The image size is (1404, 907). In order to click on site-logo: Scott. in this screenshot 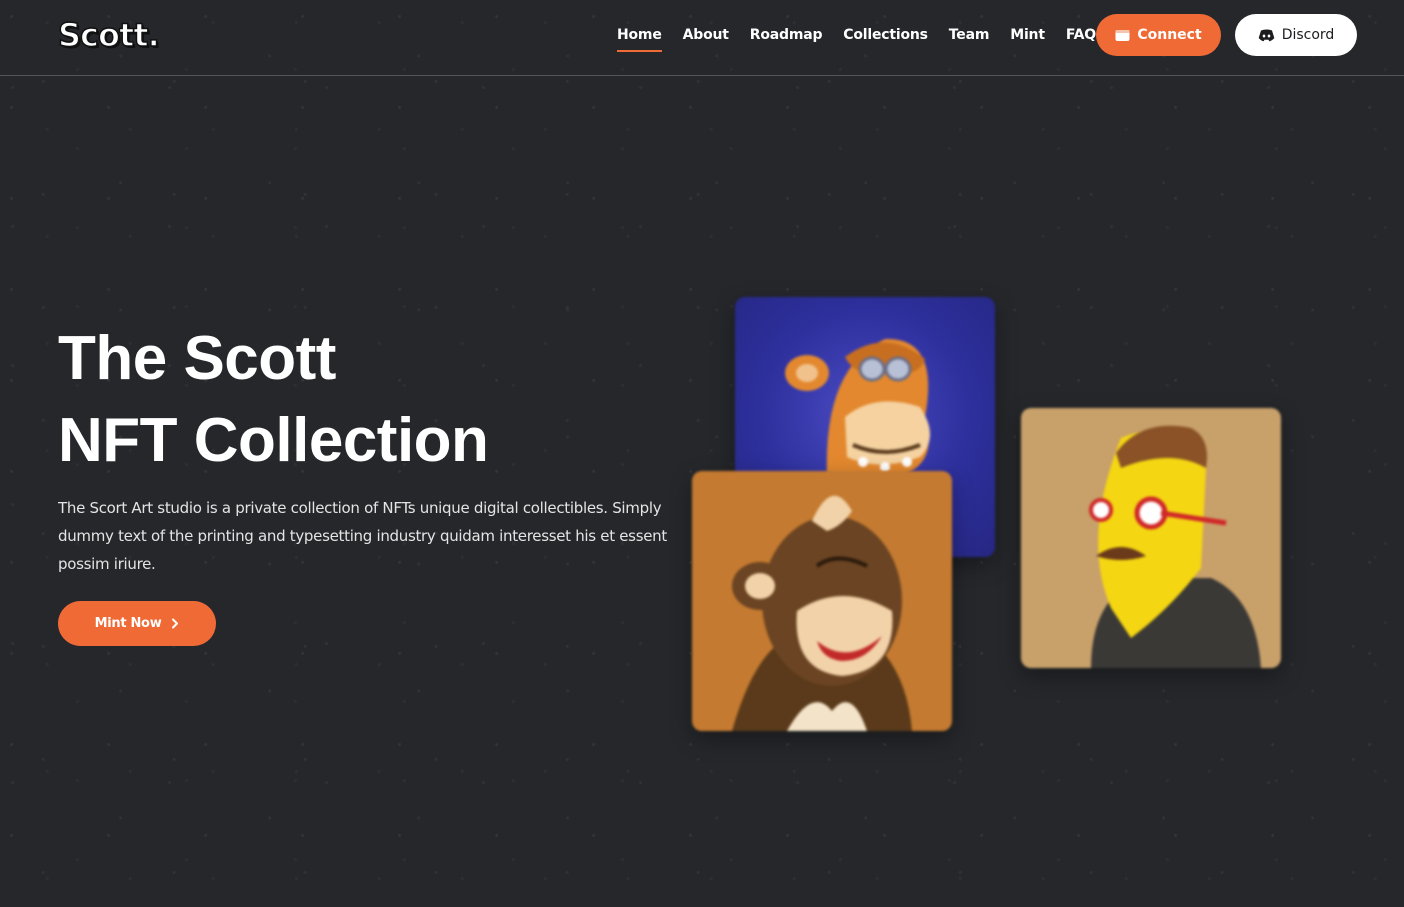, I will do `click(108, 35)`.